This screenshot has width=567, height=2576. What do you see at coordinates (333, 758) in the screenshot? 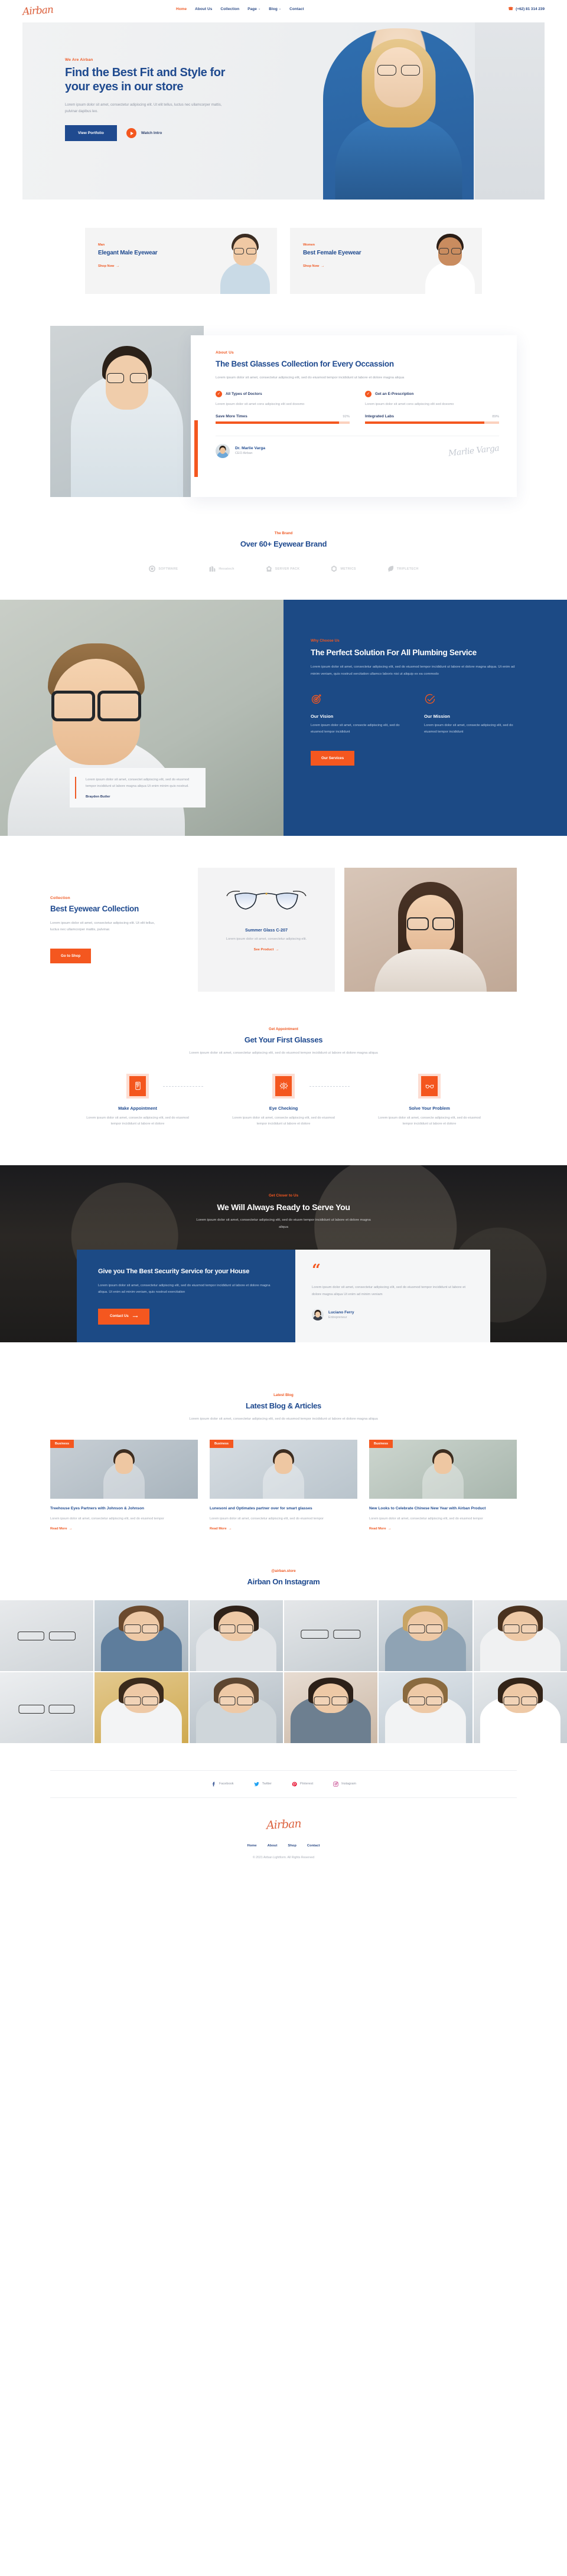
I see `our-services-button: Our Services` at bounding box center [333, 758].